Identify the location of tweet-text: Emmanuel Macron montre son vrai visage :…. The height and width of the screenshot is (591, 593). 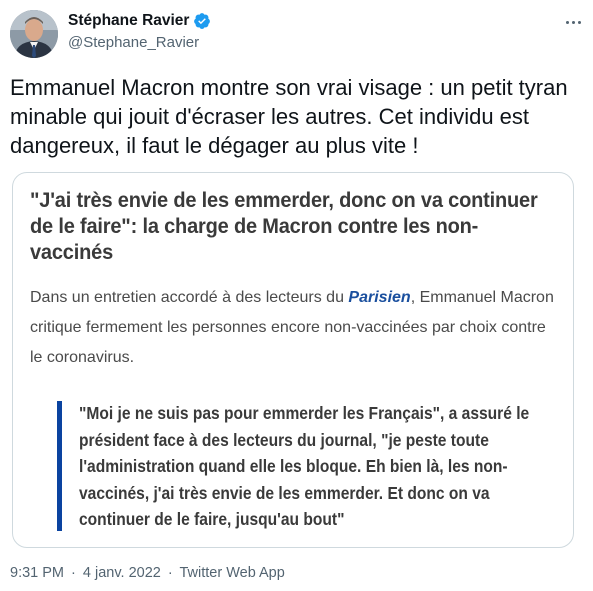
(289, 116).